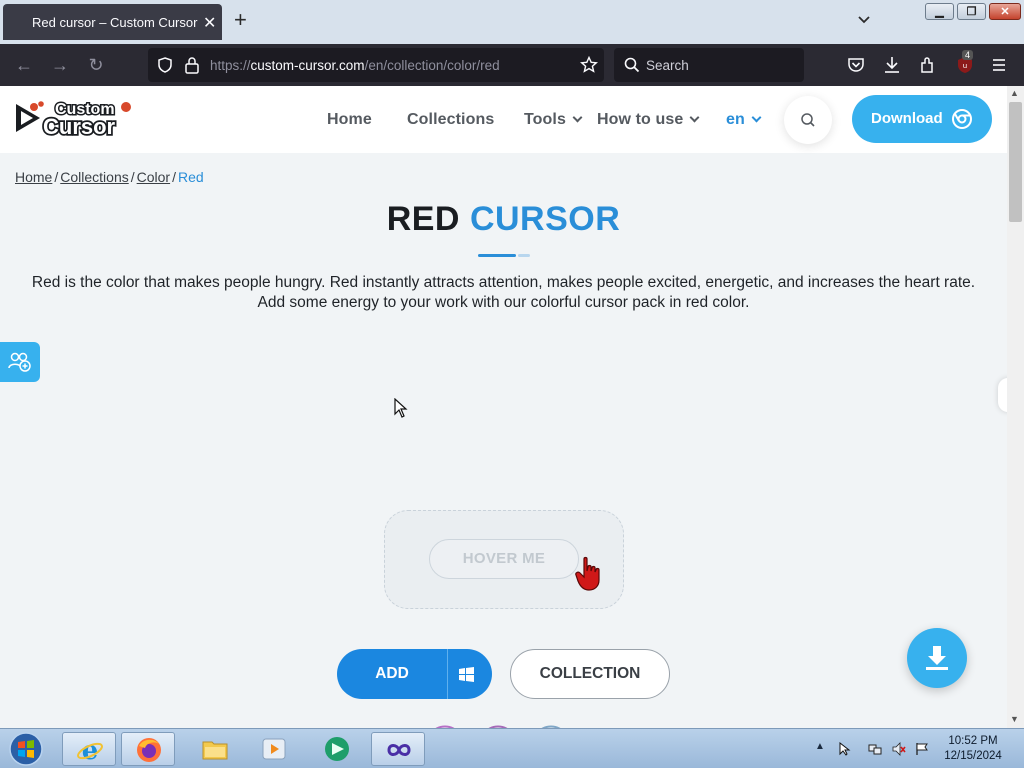 This screenshot has height=768, width=1024. Describe the element at coordinates (1014, 93) in the screenshot. I see `scroll-up-icon: ▲` at that location.